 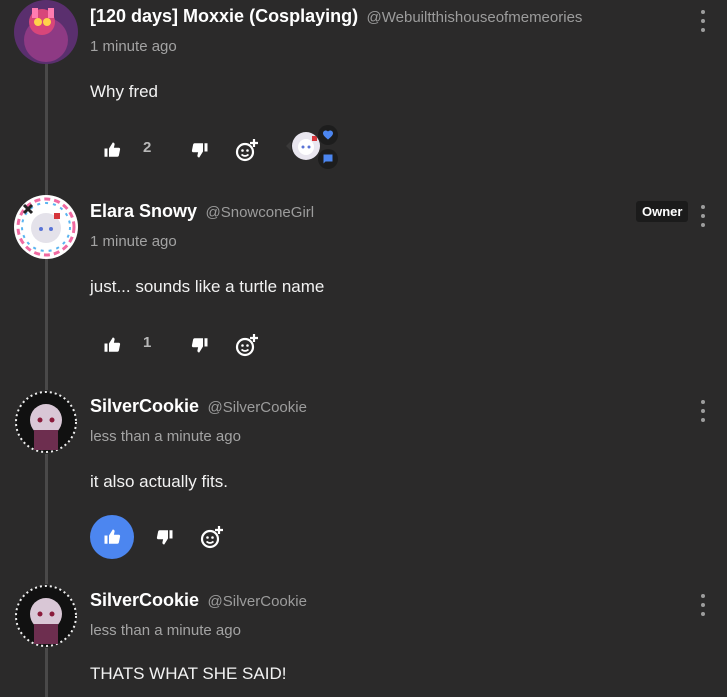 What do you see at coordinates (124, 91) in the screenshot?
I see `comment-text: Why fred` at bounding box center [124, 91].